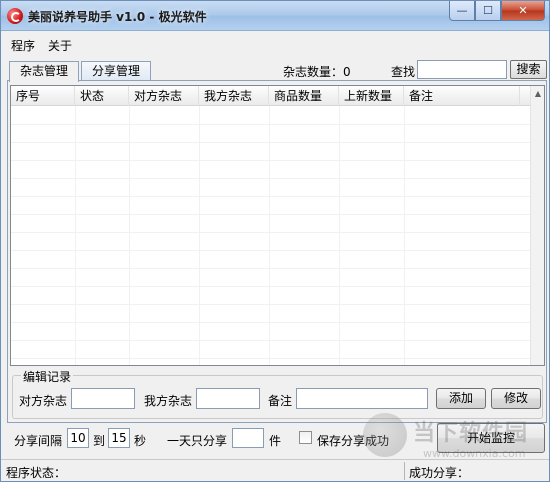 This screenshot has width=550, height=482. I want to click on table-vertical-scrollbar: ▲, so click(537, 225).